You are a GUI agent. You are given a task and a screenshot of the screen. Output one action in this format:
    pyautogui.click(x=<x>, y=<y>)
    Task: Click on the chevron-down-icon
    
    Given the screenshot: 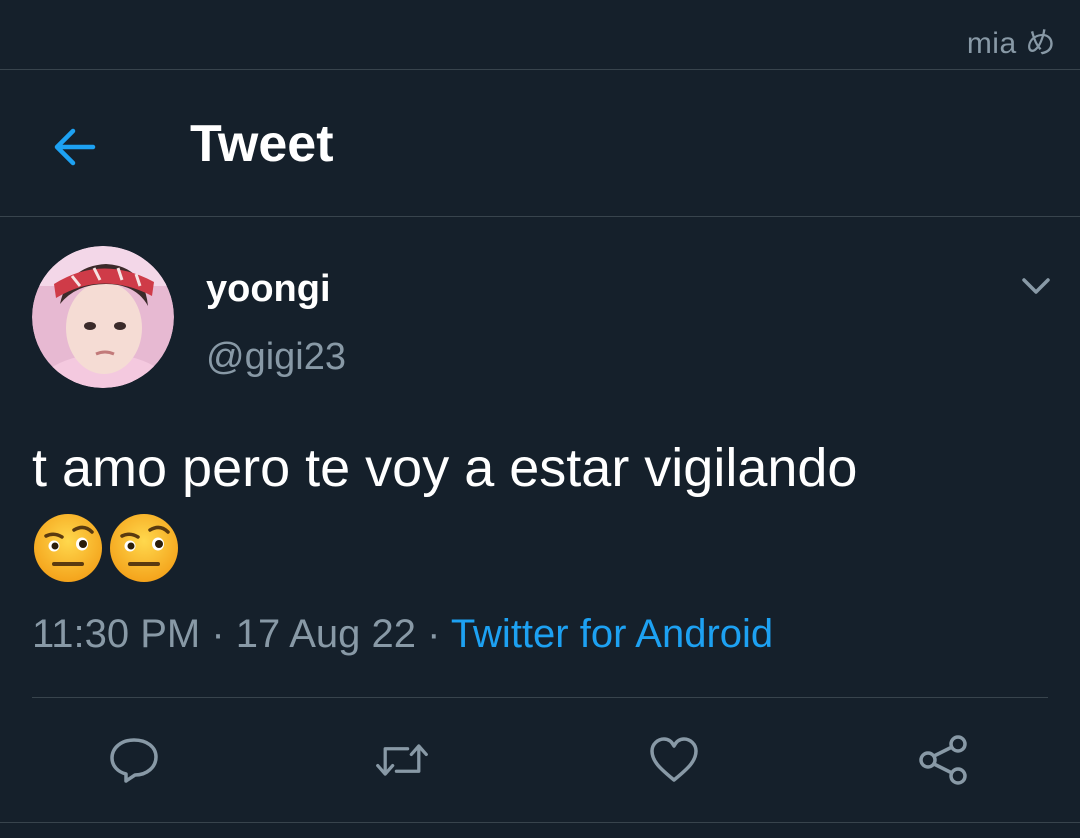 What is the action you would take?
    pyautogui.click(x=1036, y=286)
    